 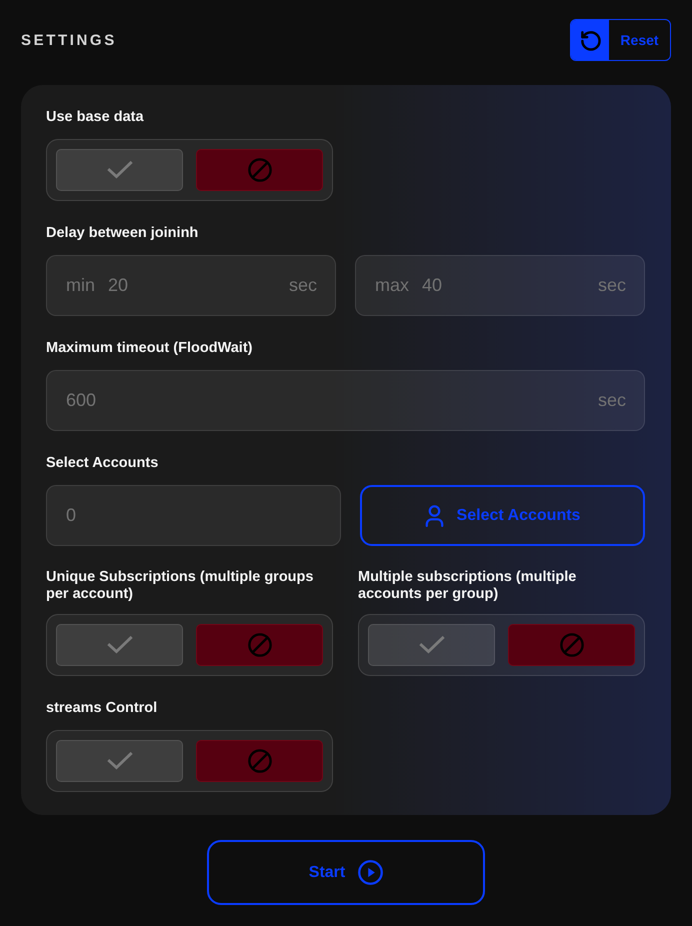 I want to click on input-field: max 40 sec, so click(x=500, y=285).